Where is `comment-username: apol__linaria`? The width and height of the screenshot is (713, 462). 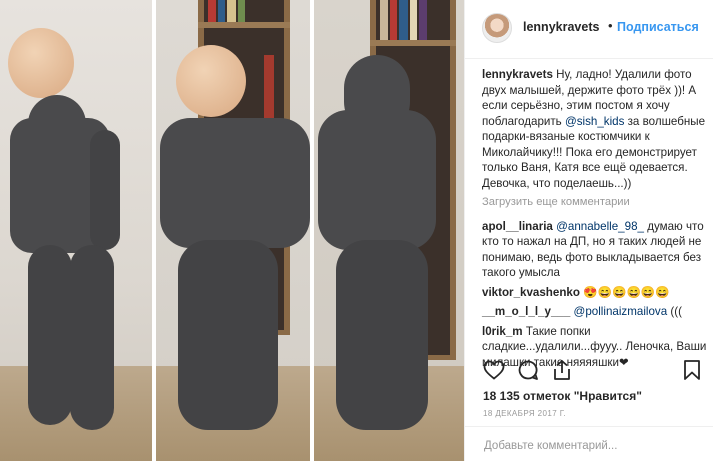 comment-username: apol__linaria is located at coordinates (517, 226).